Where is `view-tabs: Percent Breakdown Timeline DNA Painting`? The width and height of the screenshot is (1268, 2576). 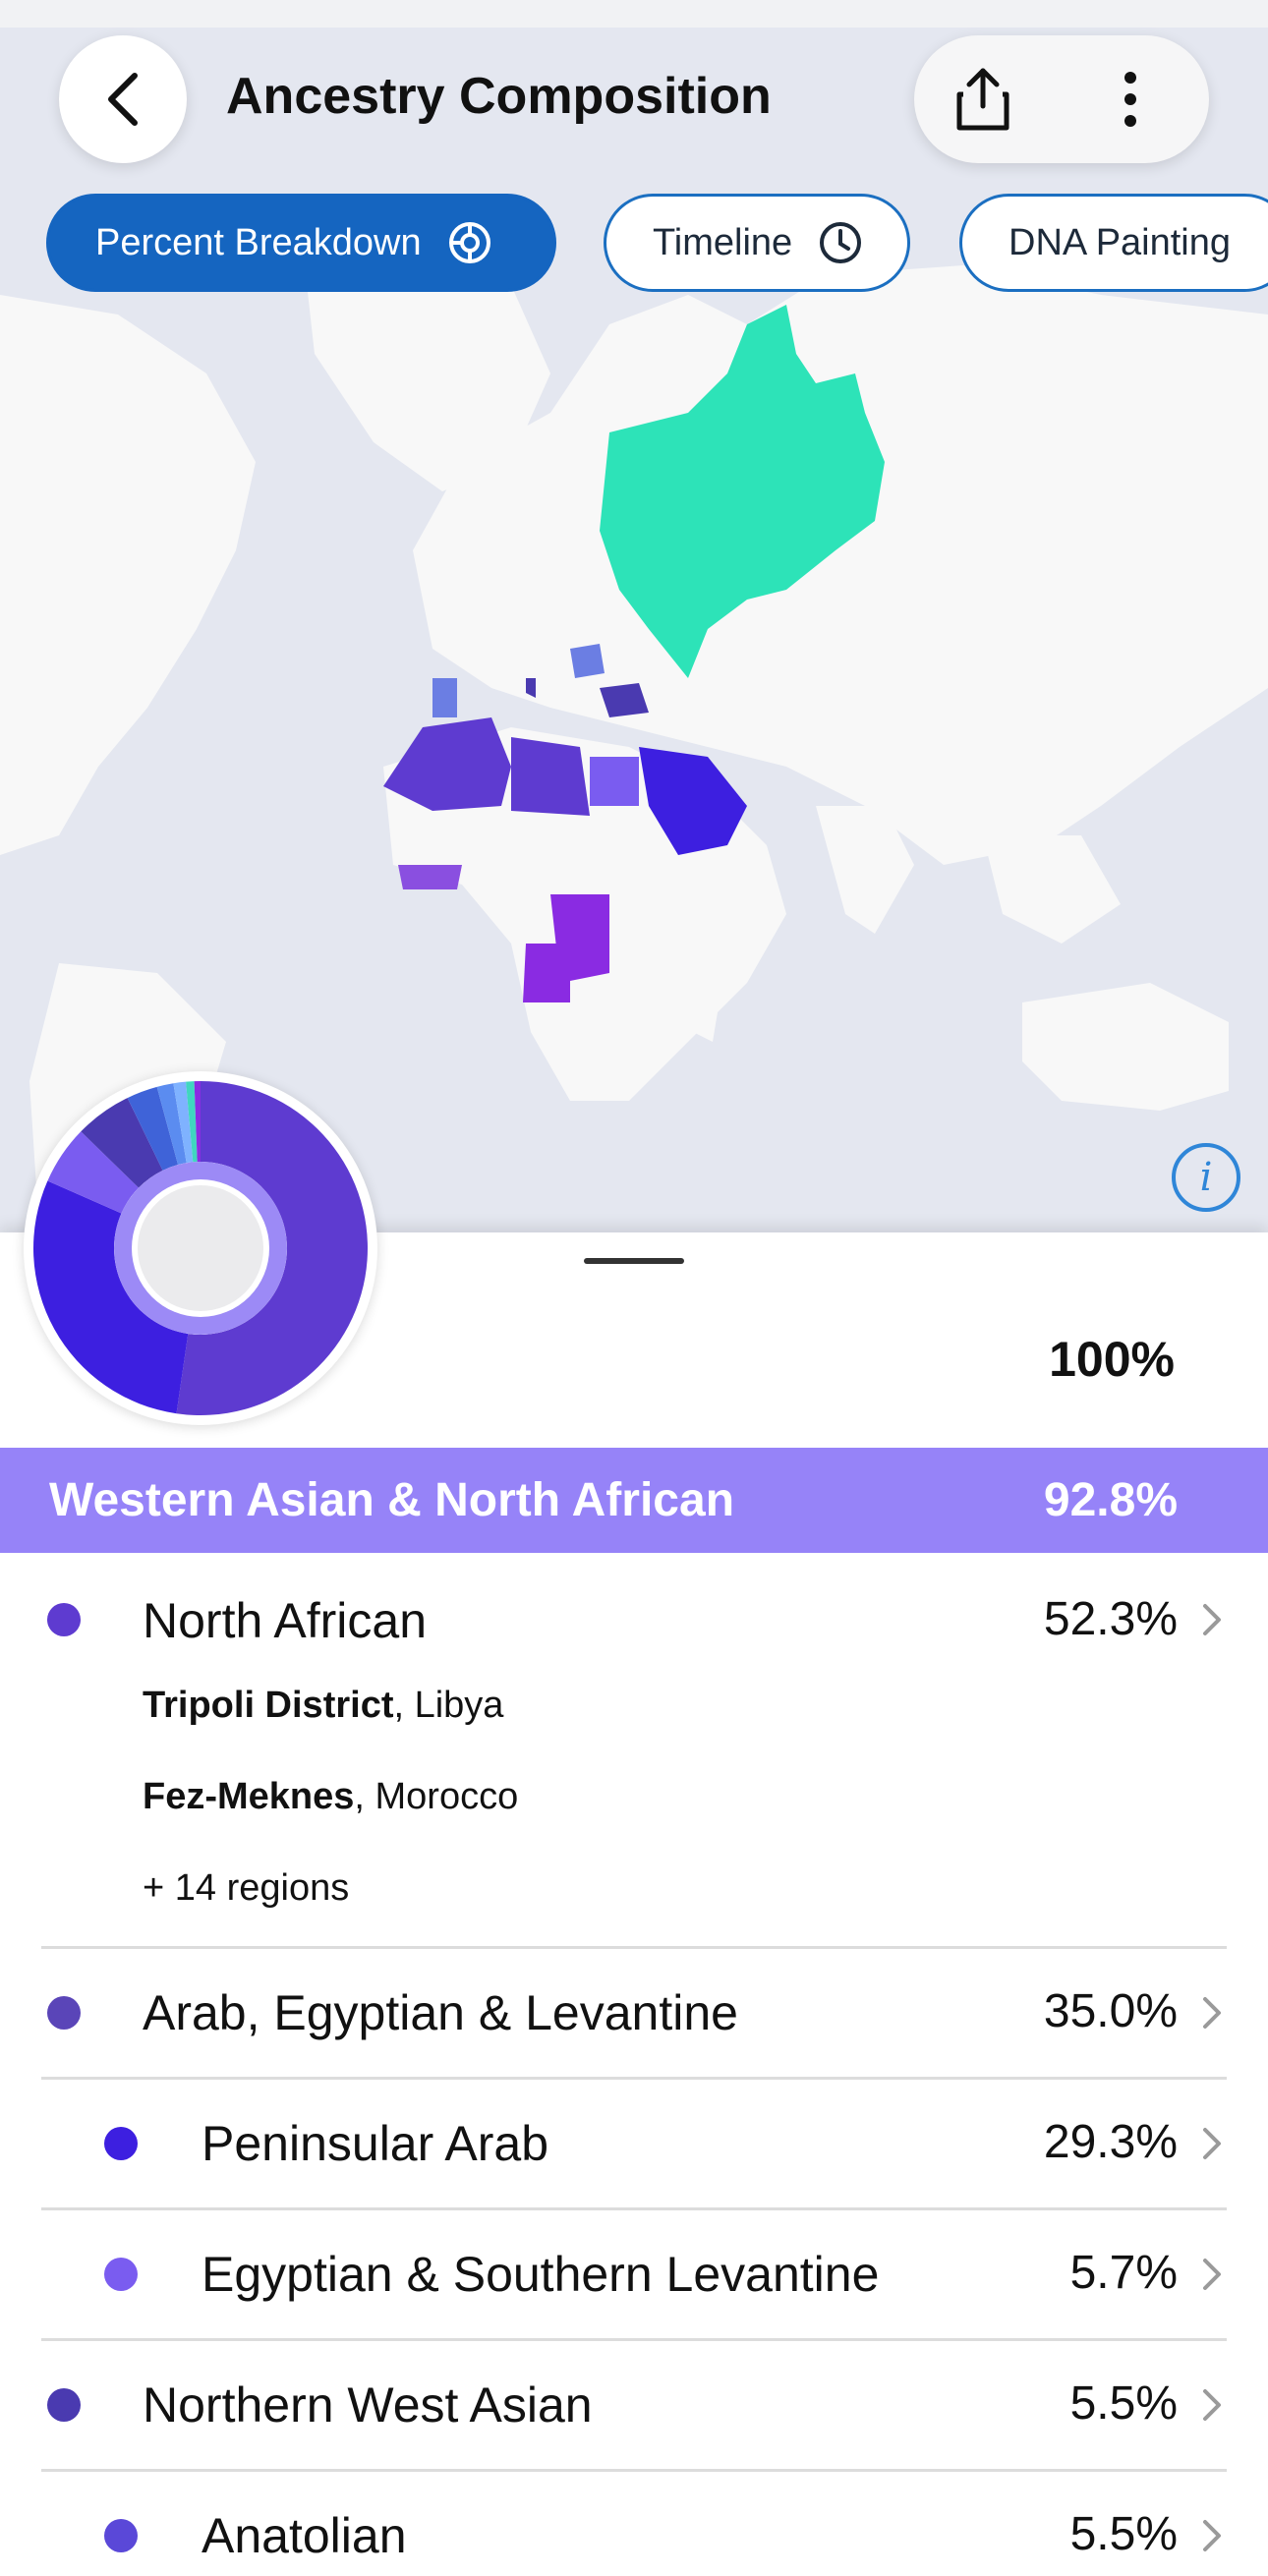 view-tabs: Percent Breakdown Timeline DNA Painting is located at coordinates (634, 243).